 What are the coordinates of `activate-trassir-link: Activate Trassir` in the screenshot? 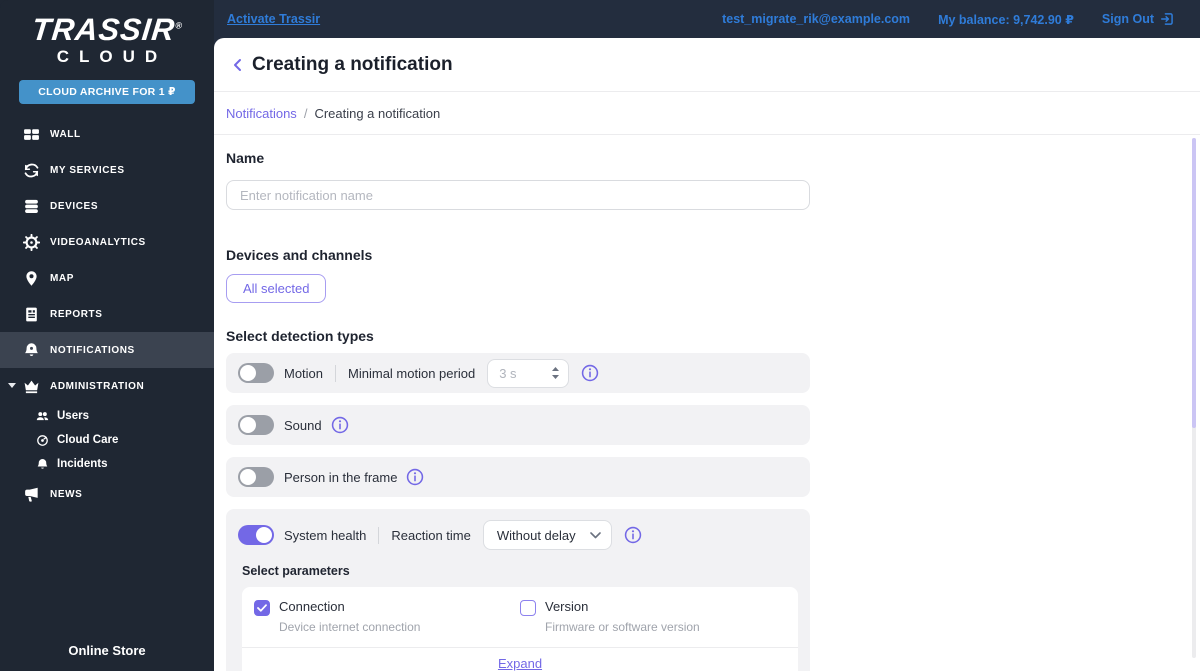 It's located at (273, 19).